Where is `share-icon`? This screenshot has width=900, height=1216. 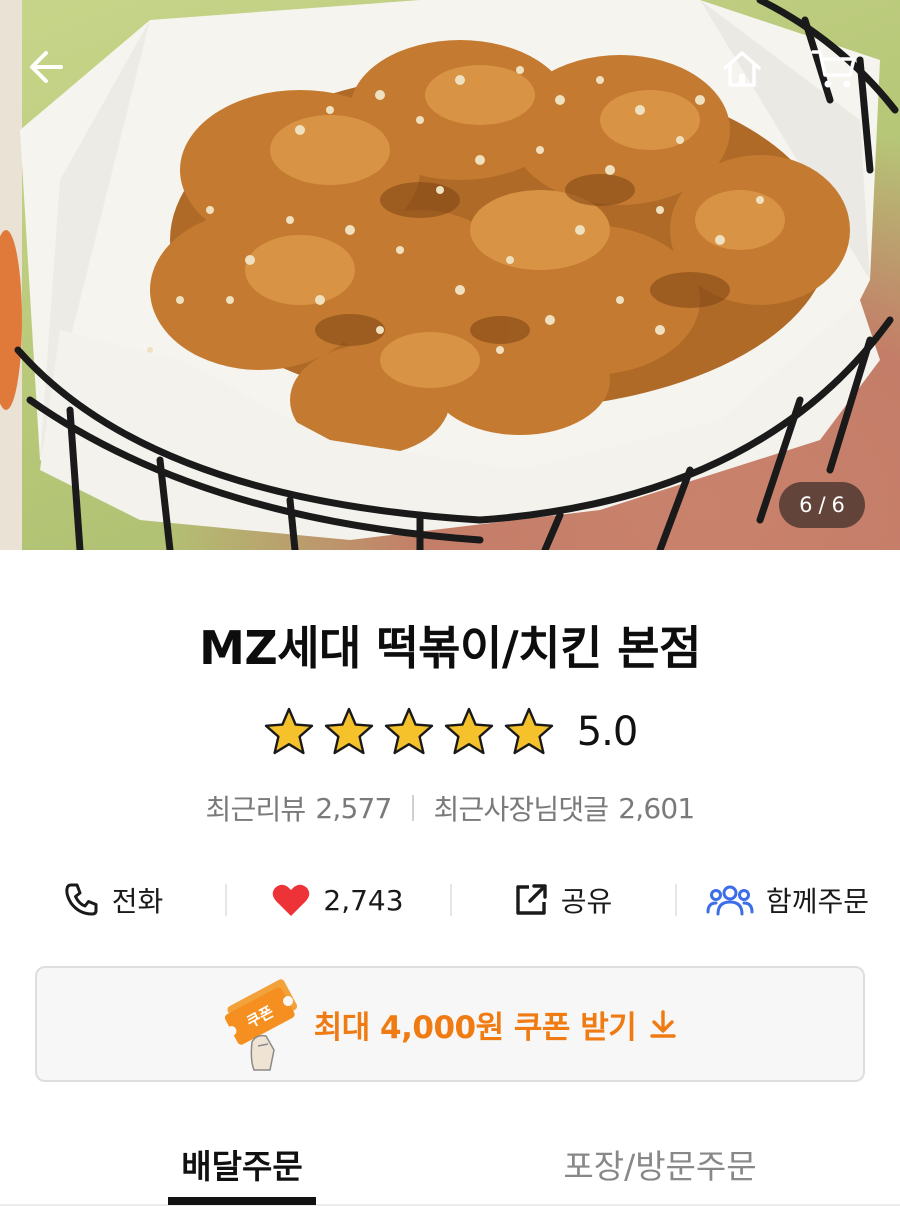 share-icon is located at coordinates (531, 899).